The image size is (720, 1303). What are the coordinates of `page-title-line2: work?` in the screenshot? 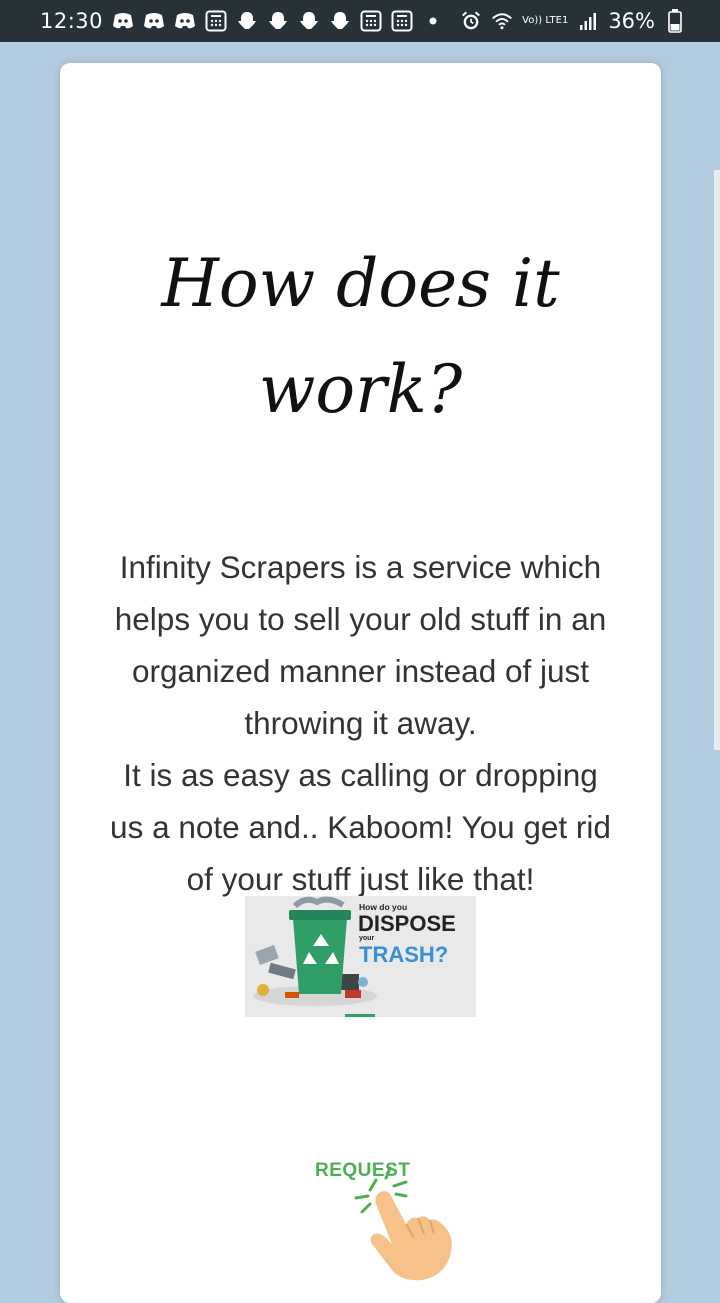 It's located at (360, 389).